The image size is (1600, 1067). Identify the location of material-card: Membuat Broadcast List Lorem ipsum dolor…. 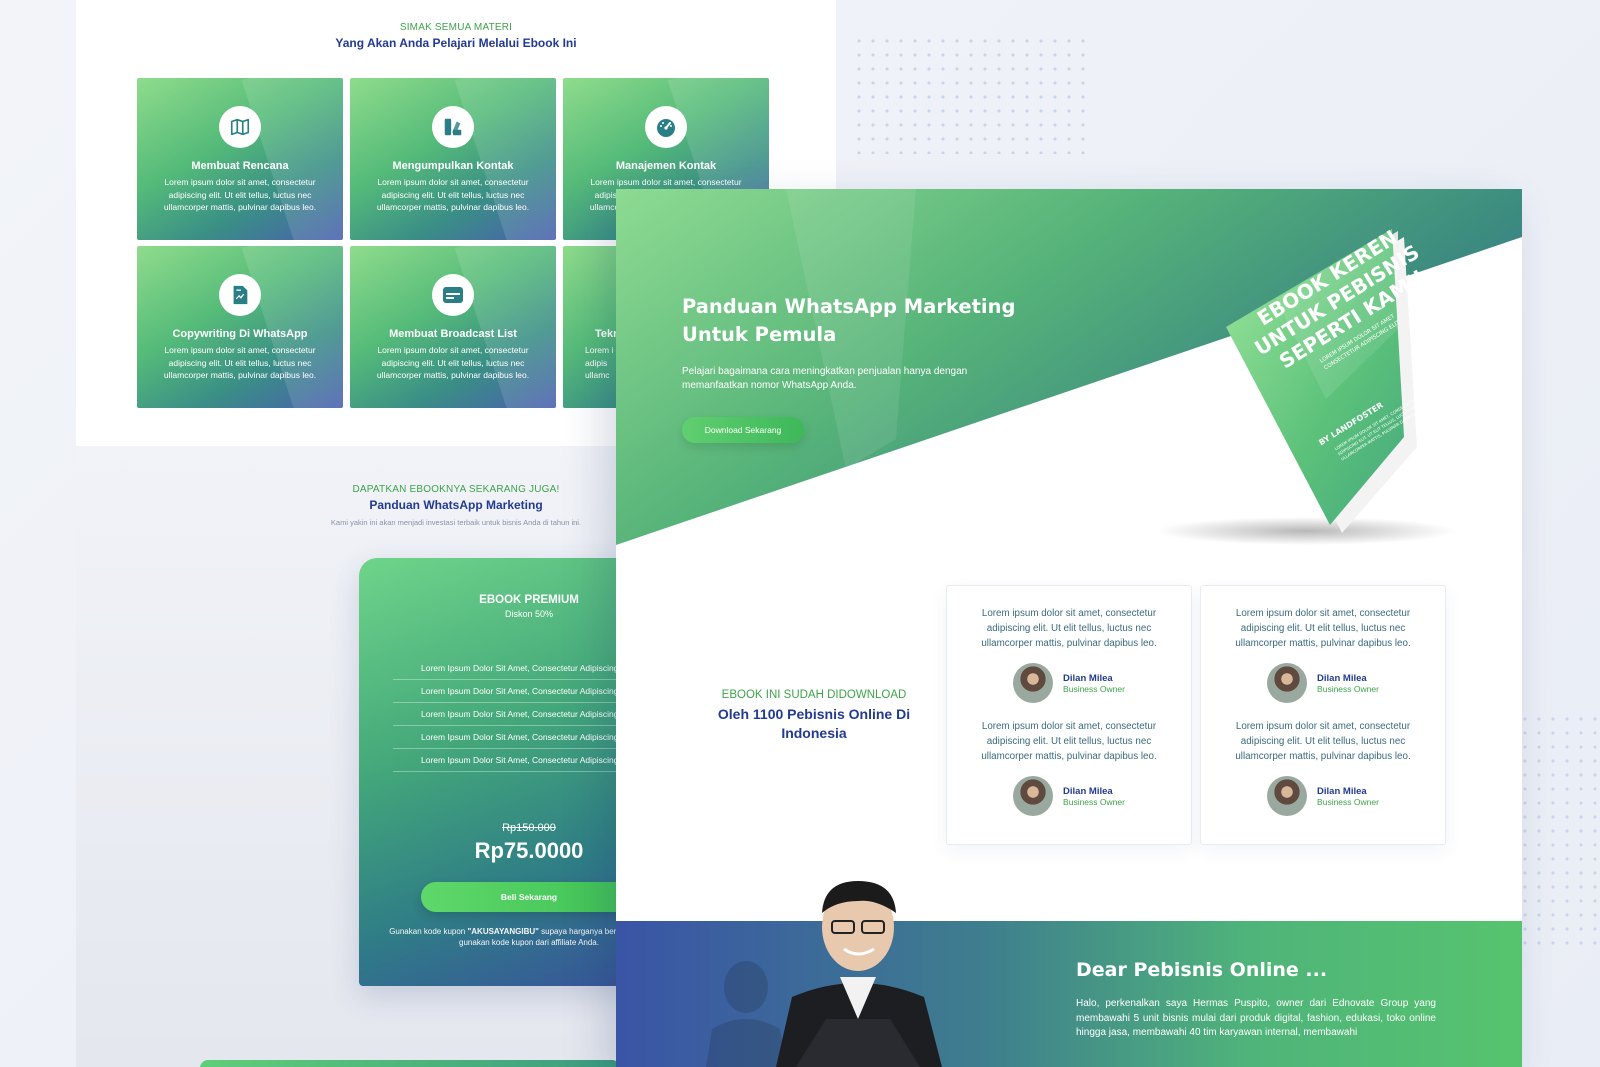
(453, 327).